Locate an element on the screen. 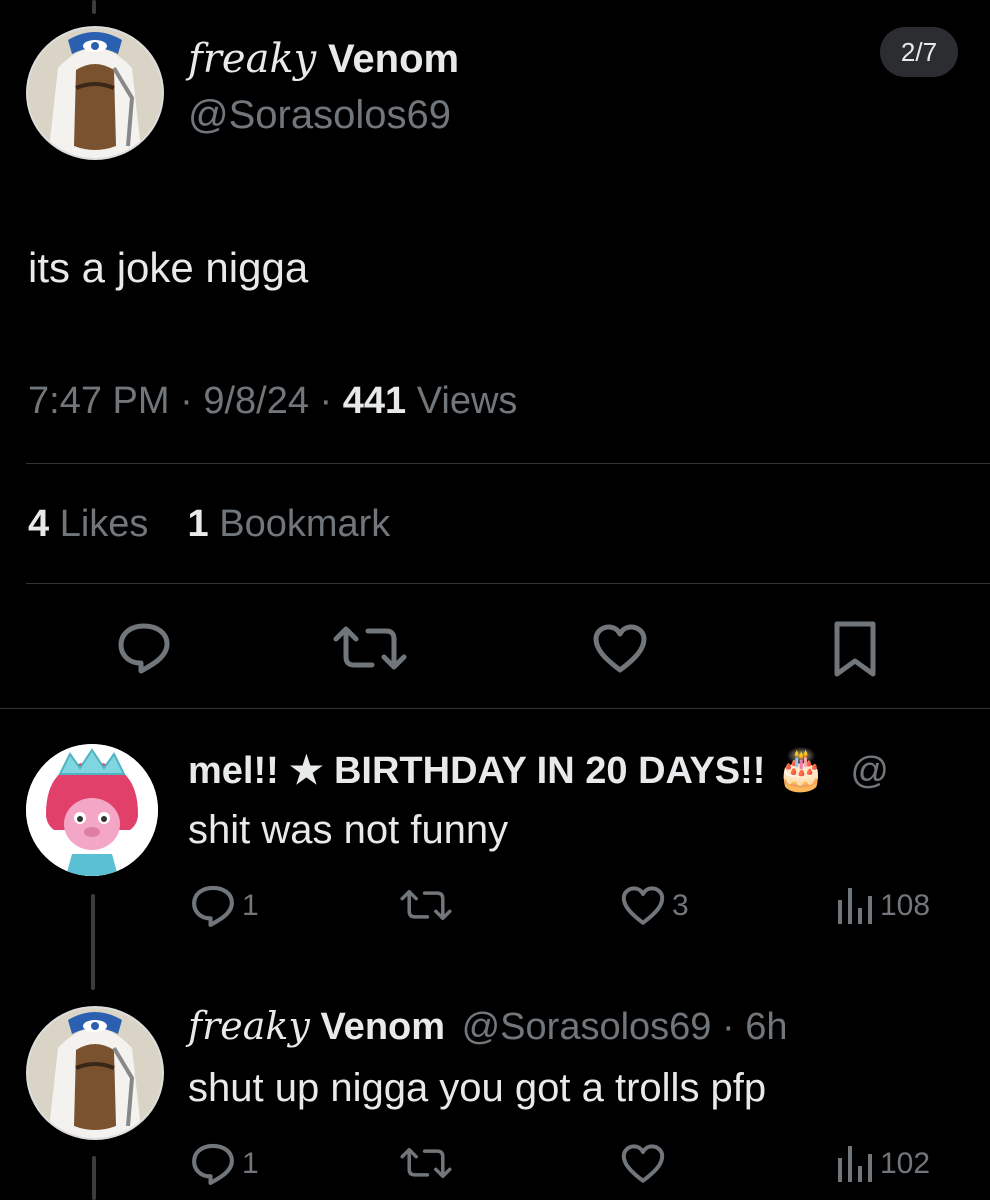  reply-text: shut up nigga you got a trolls pfp is located at coordinates (477, 1088).